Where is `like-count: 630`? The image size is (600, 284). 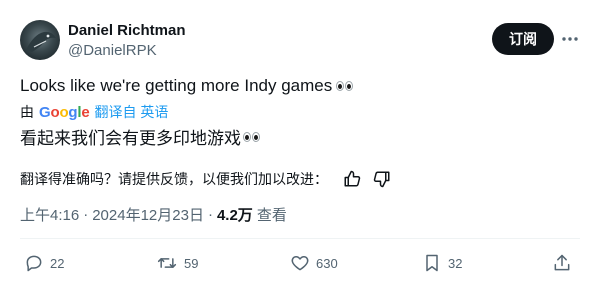 like-count: 630 is located at coordinates (327, 263).